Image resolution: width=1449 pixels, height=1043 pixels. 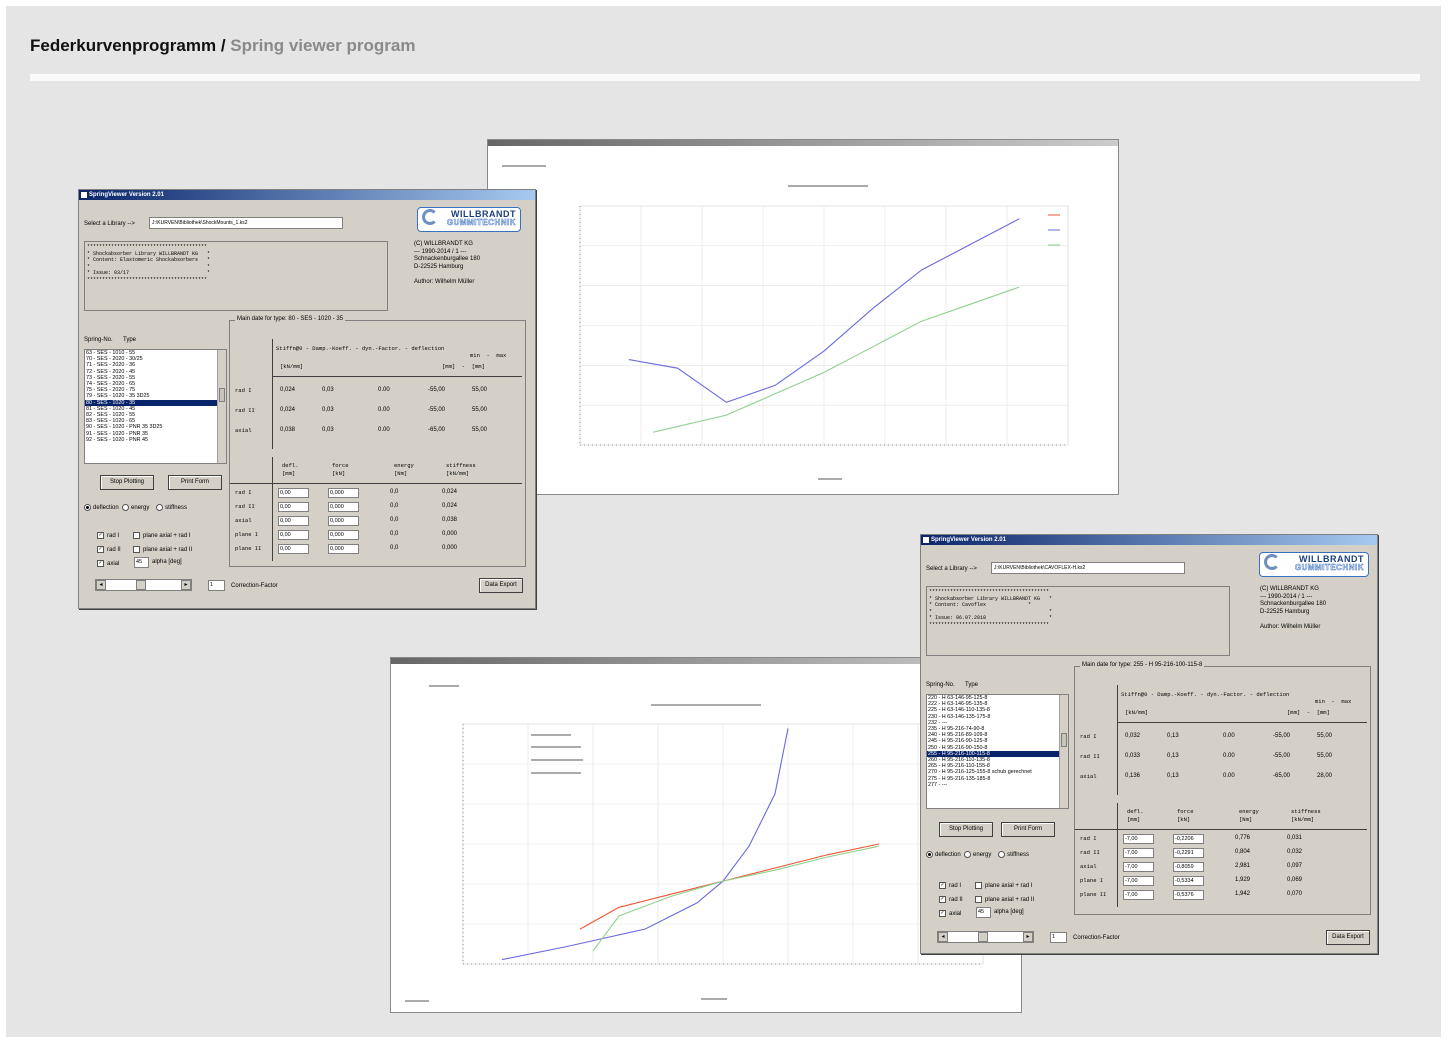 I want to click on table2-unit-defl: [mm], so click(x=1134, y=819).